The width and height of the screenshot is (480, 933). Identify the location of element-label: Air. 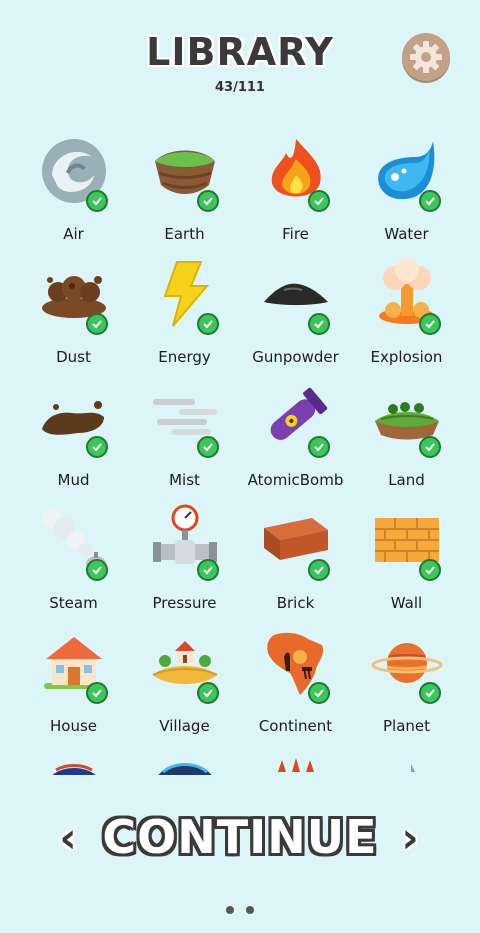
(73, 234).